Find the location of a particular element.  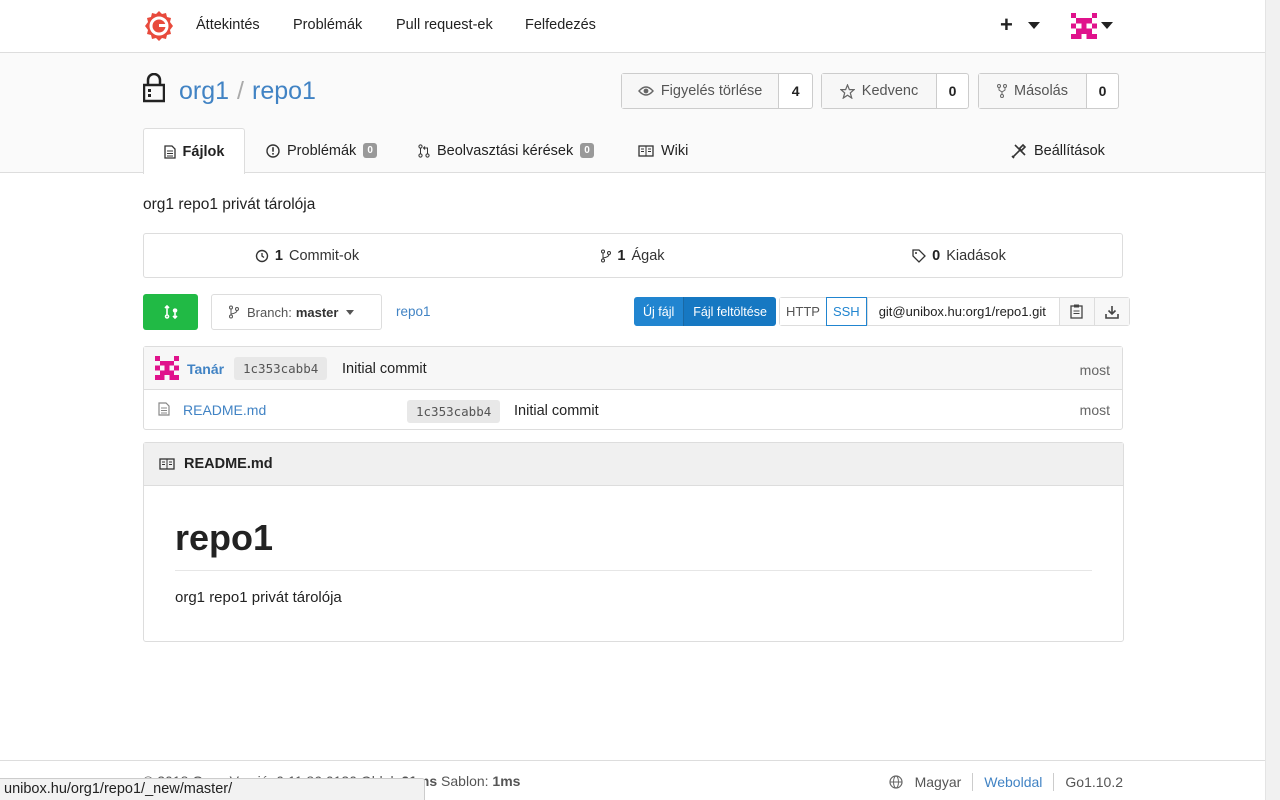

commit-sha-link: 1c353cabb4 is located at coordinates (281, 368).